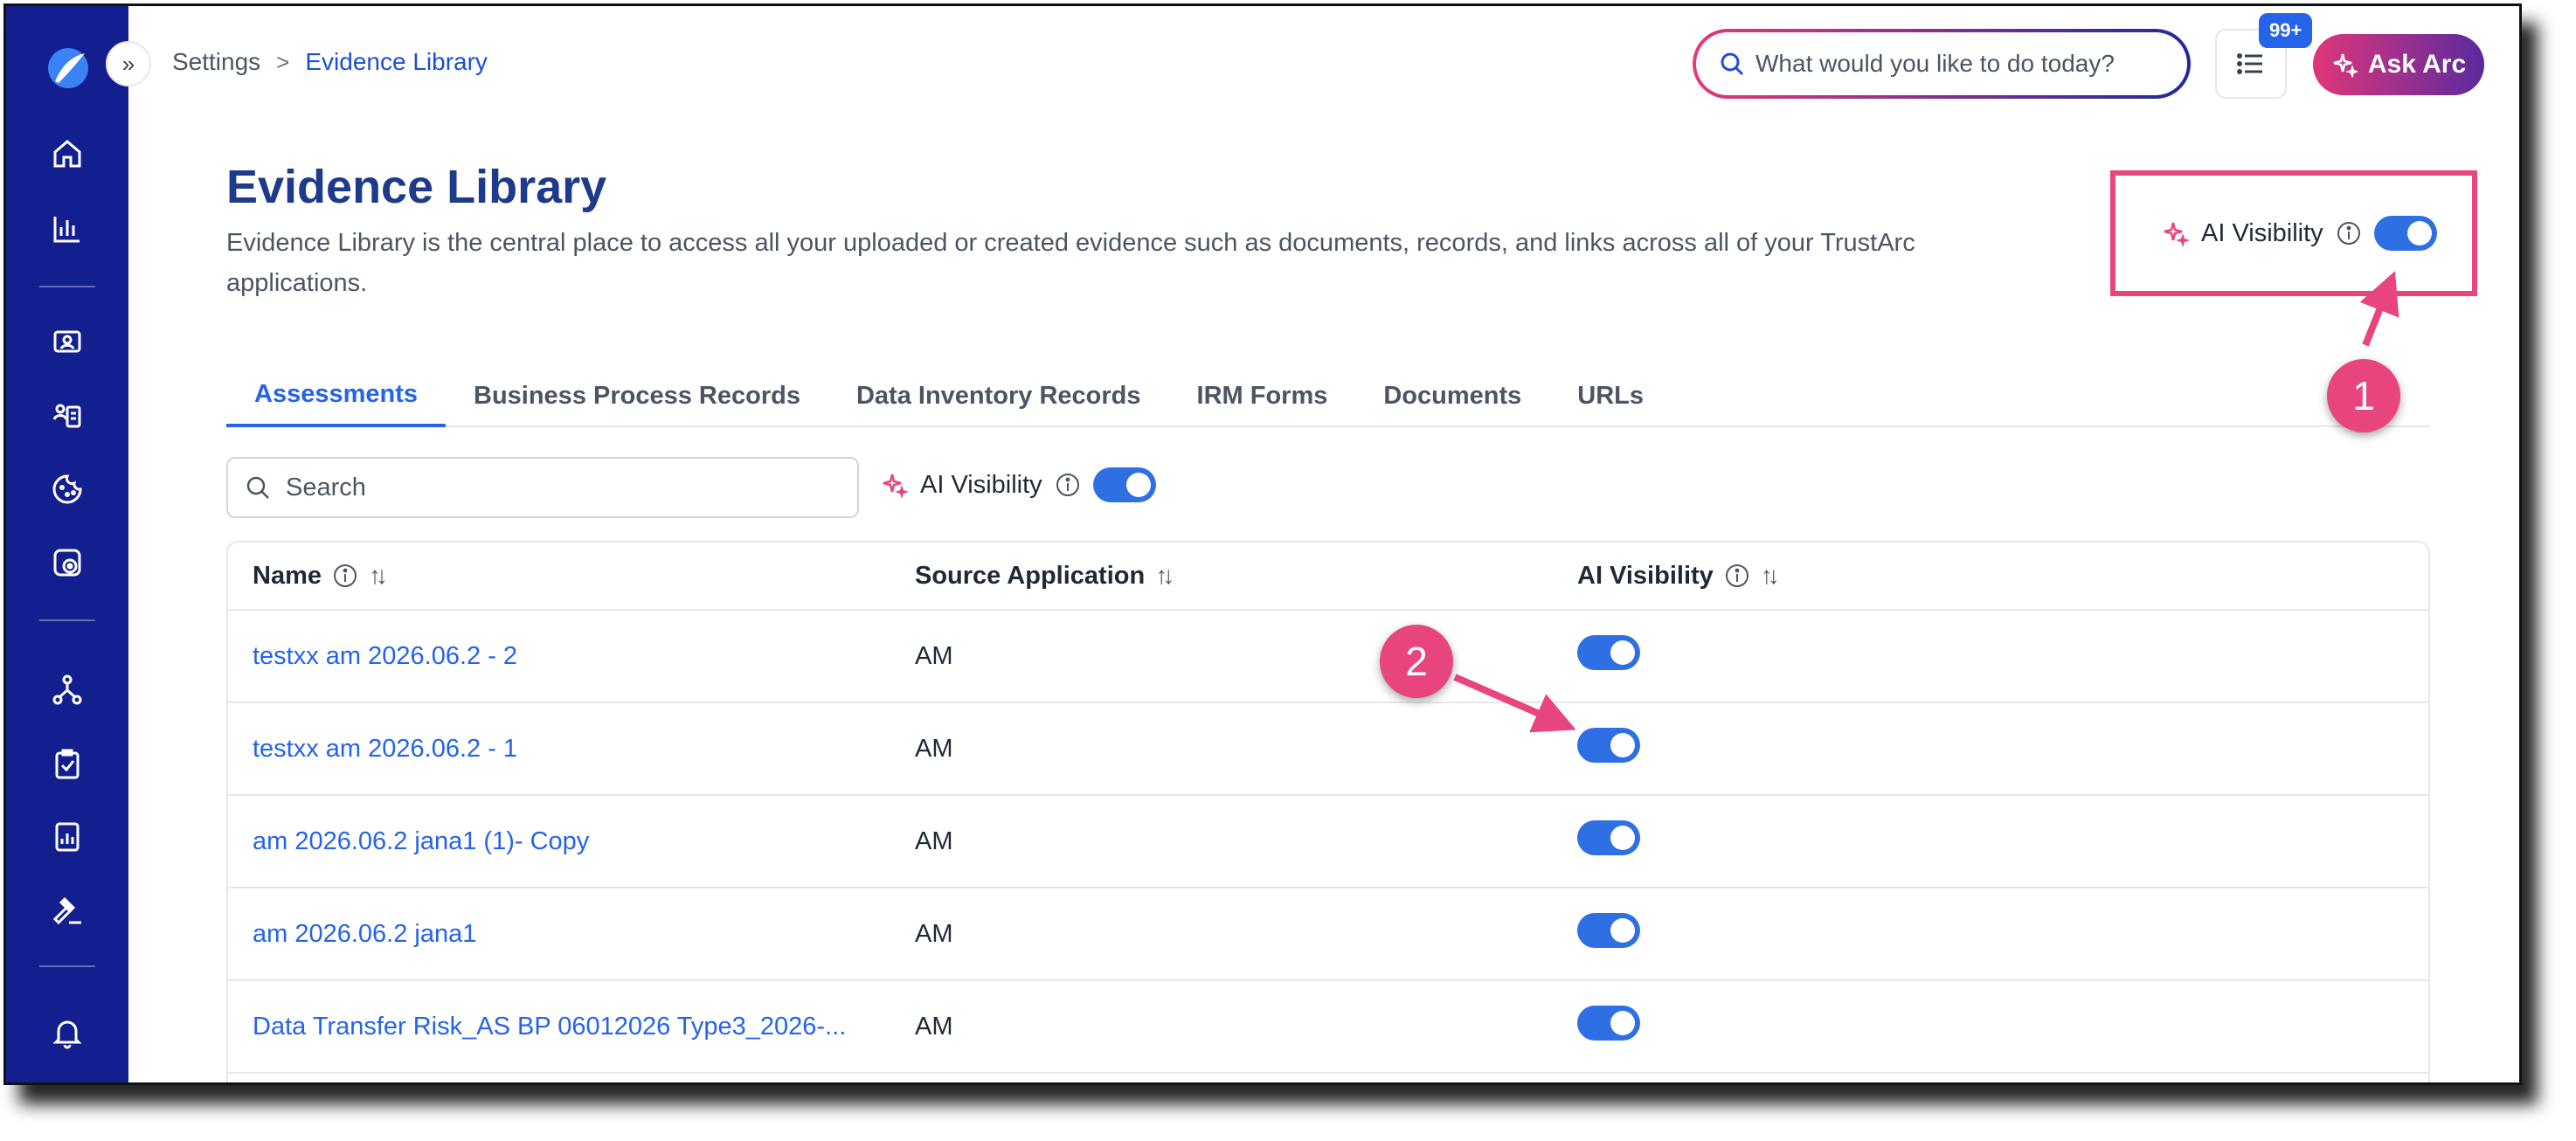  Describe the element at coordinates (1328, 935) in the screenshot. I see `table-row: am 2026.06.2 jana1 AM` at that location.